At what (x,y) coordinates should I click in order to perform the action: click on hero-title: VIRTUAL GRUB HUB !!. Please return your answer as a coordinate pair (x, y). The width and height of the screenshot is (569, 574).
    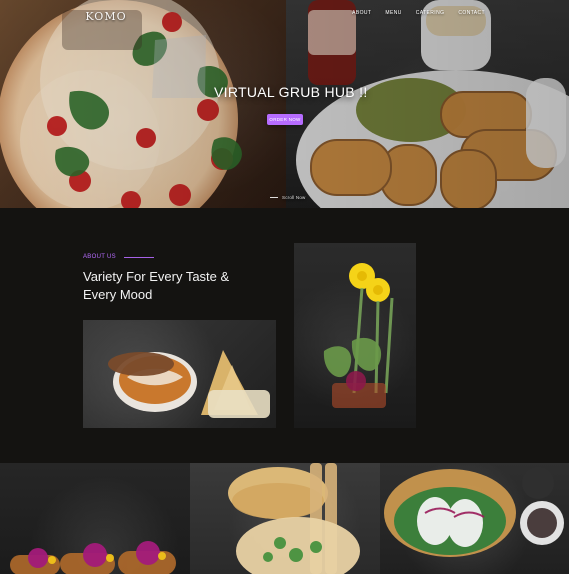
    Looking at the image, I should click on (291, 92).